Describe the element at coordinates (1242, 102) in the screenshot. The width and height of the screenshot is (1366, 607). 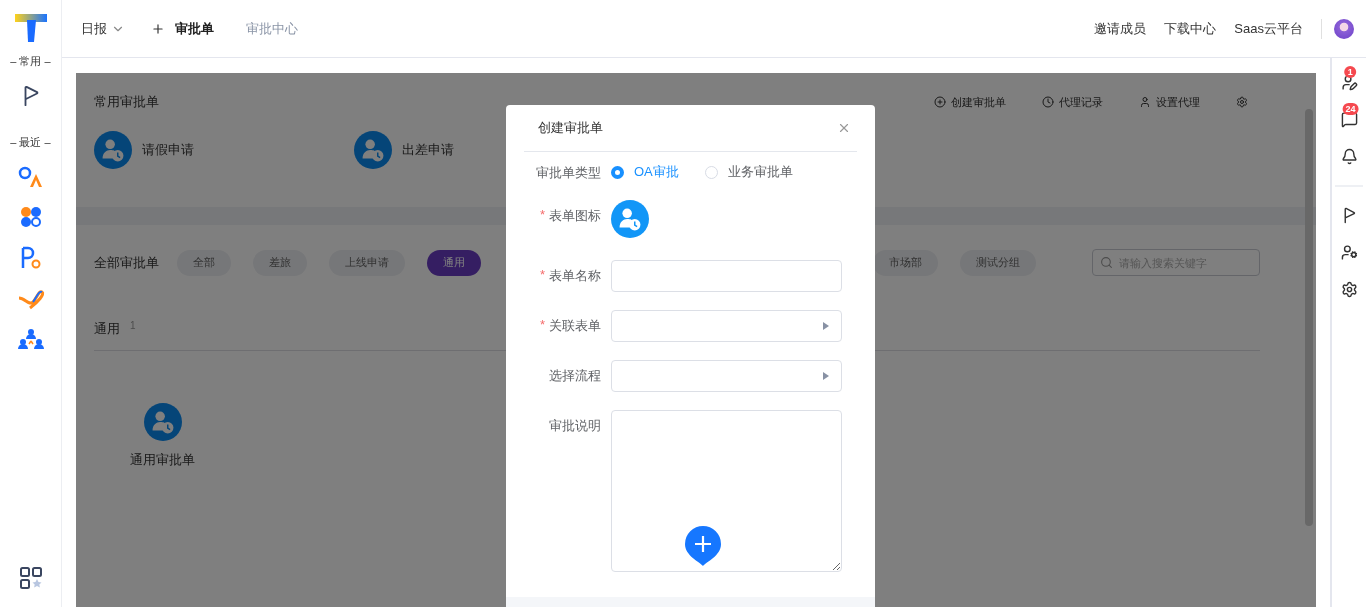
I see `settings-button` at that location.